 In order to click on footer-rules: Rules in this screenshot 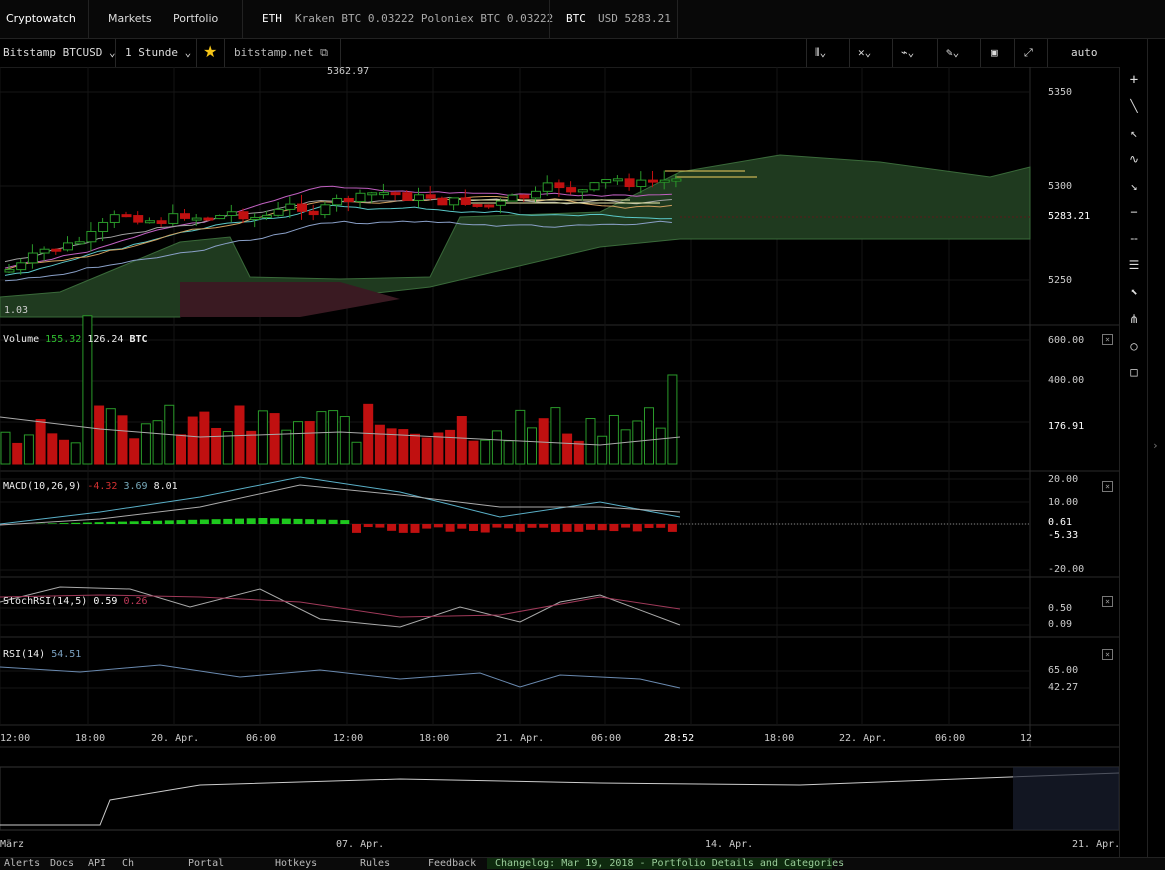, I will do `click(375, 863)`.